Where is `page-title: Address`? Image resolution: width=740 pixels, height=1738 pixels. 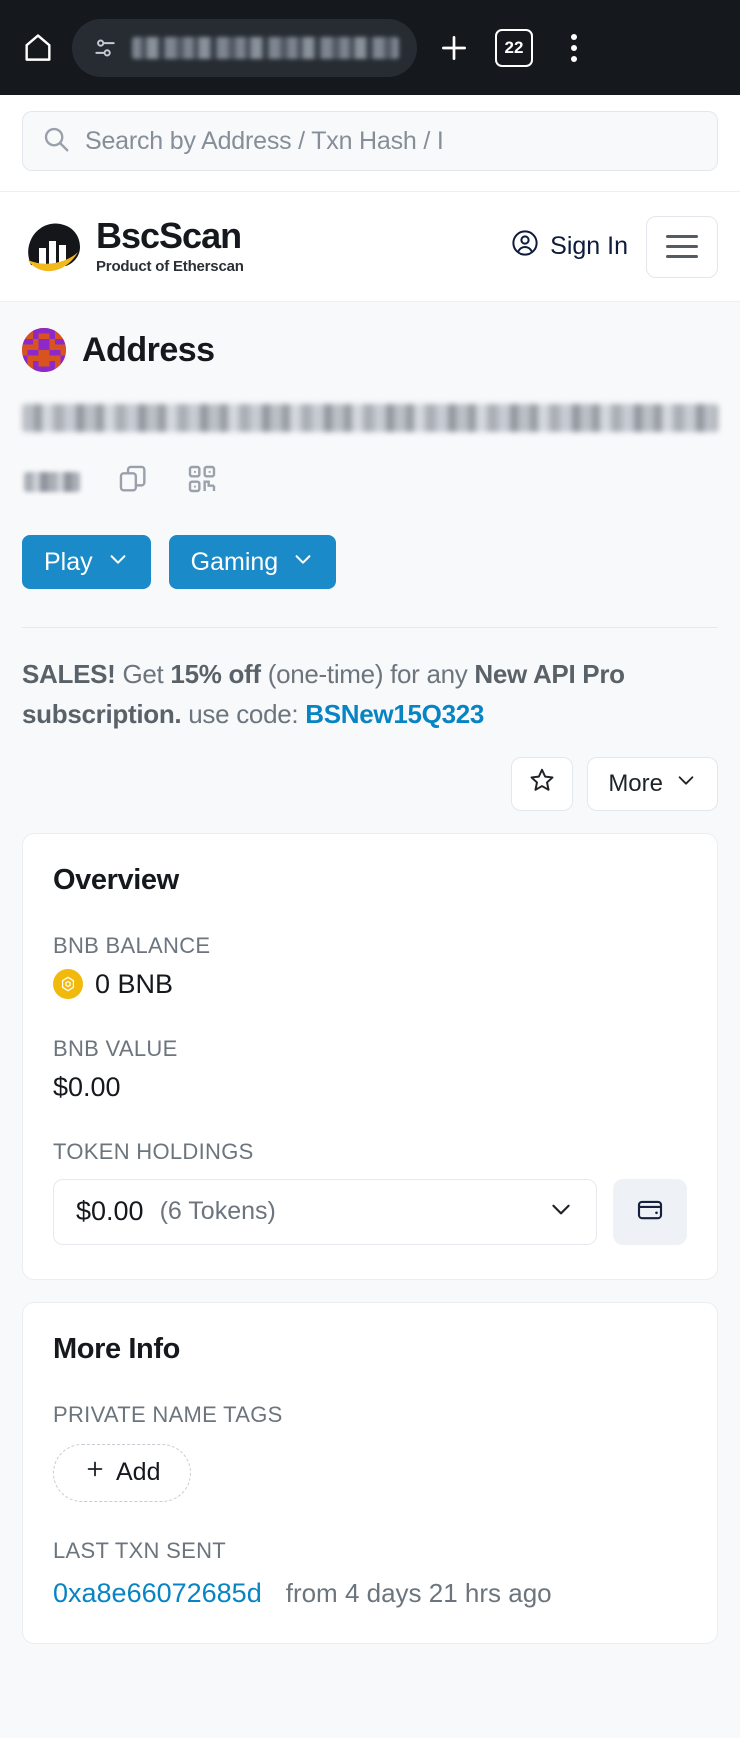 page-title: Address is located at coordinates (148, 349).